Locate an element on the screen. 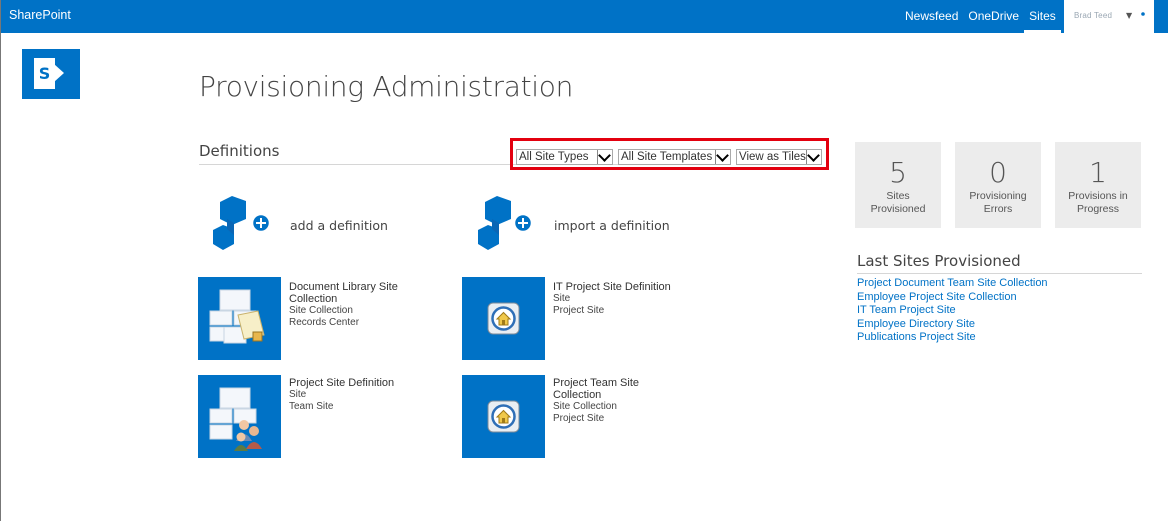 The height and width of the screenshot is (521, 1168). last-site-link: IT Team Project Site is located at coordinates (952, 311).